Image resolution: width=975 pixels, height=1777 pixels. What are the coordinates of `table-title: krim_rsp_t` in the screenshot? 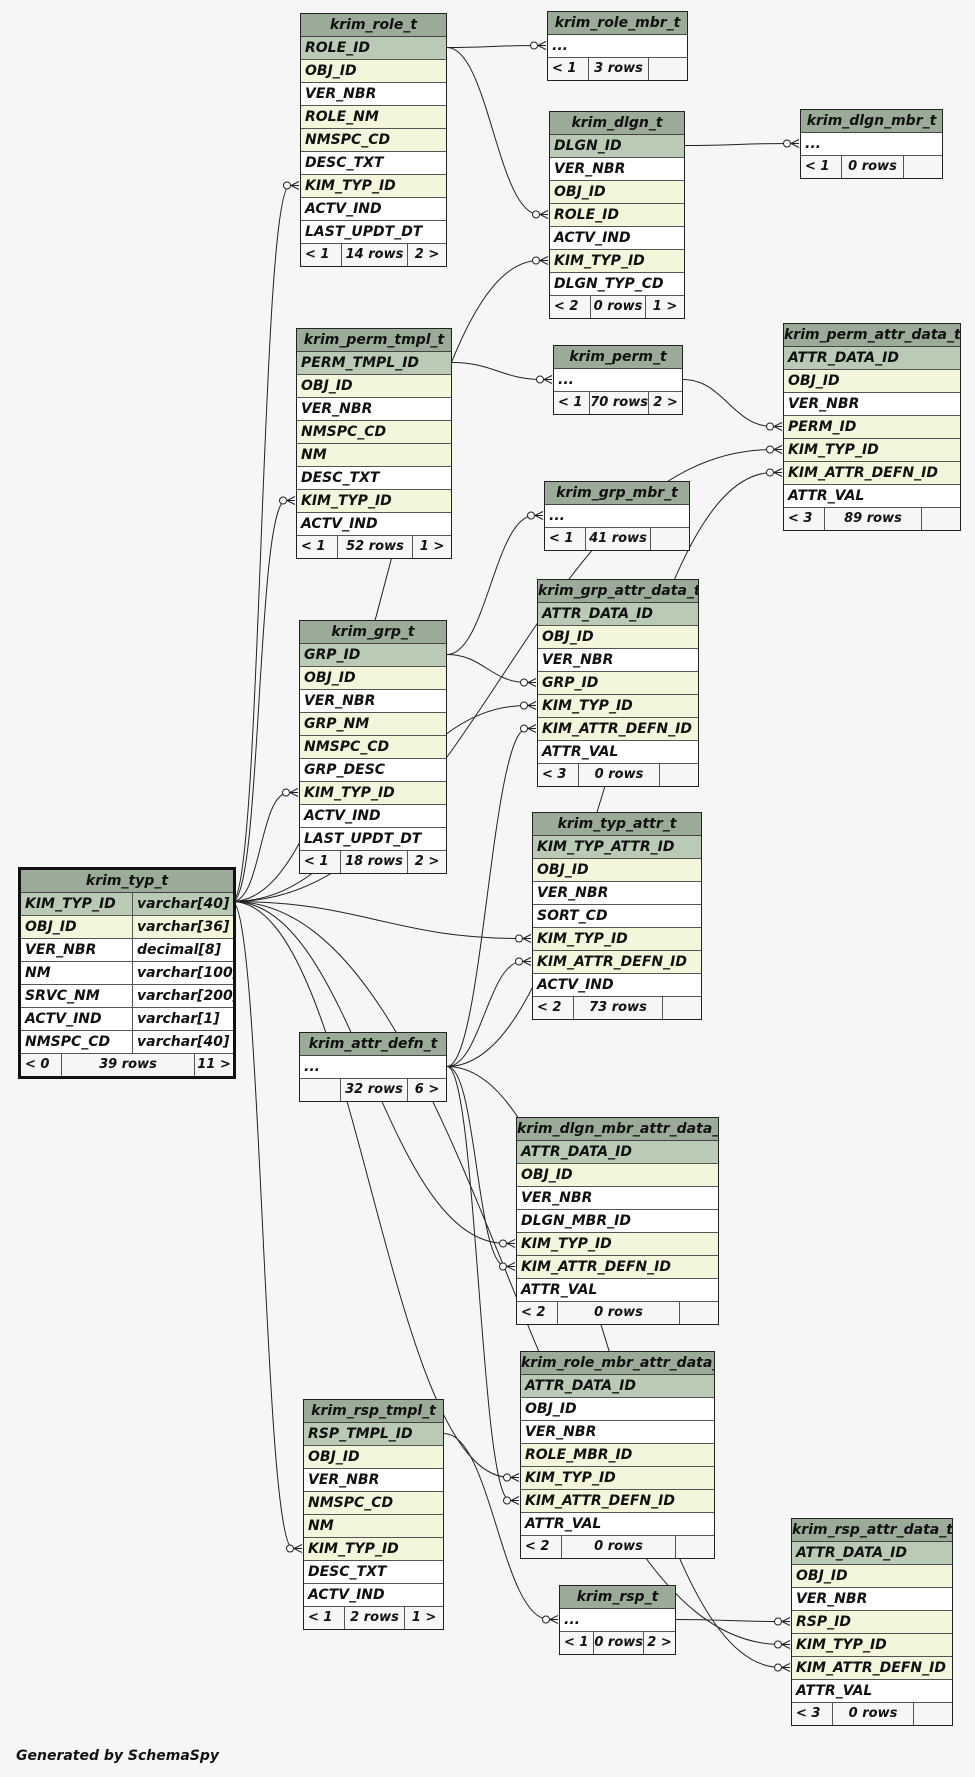 It's located at (617, 1597).